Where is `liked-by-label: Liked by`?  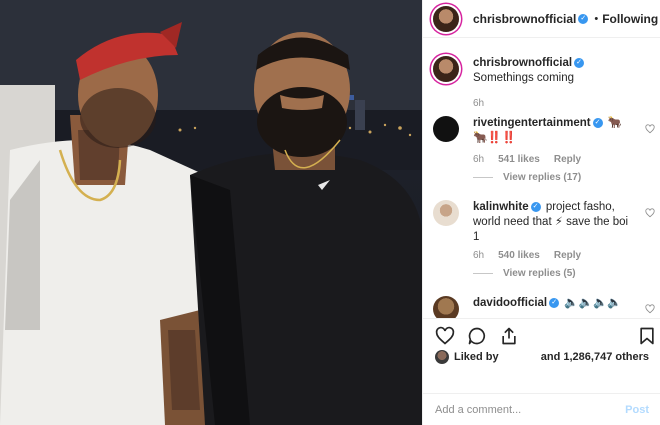
liked-by-label: Liked by is located at coordinates (476, 357).